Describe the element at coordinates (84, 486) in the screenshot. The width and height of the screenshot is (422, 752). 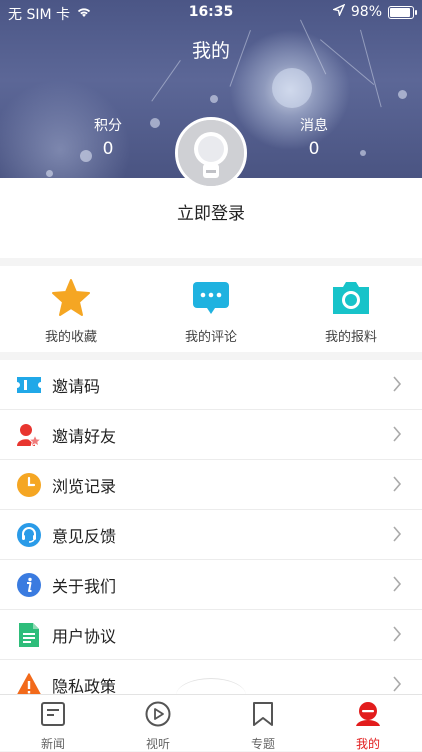
I see `menu-item-label: 浏览记录` at that location.